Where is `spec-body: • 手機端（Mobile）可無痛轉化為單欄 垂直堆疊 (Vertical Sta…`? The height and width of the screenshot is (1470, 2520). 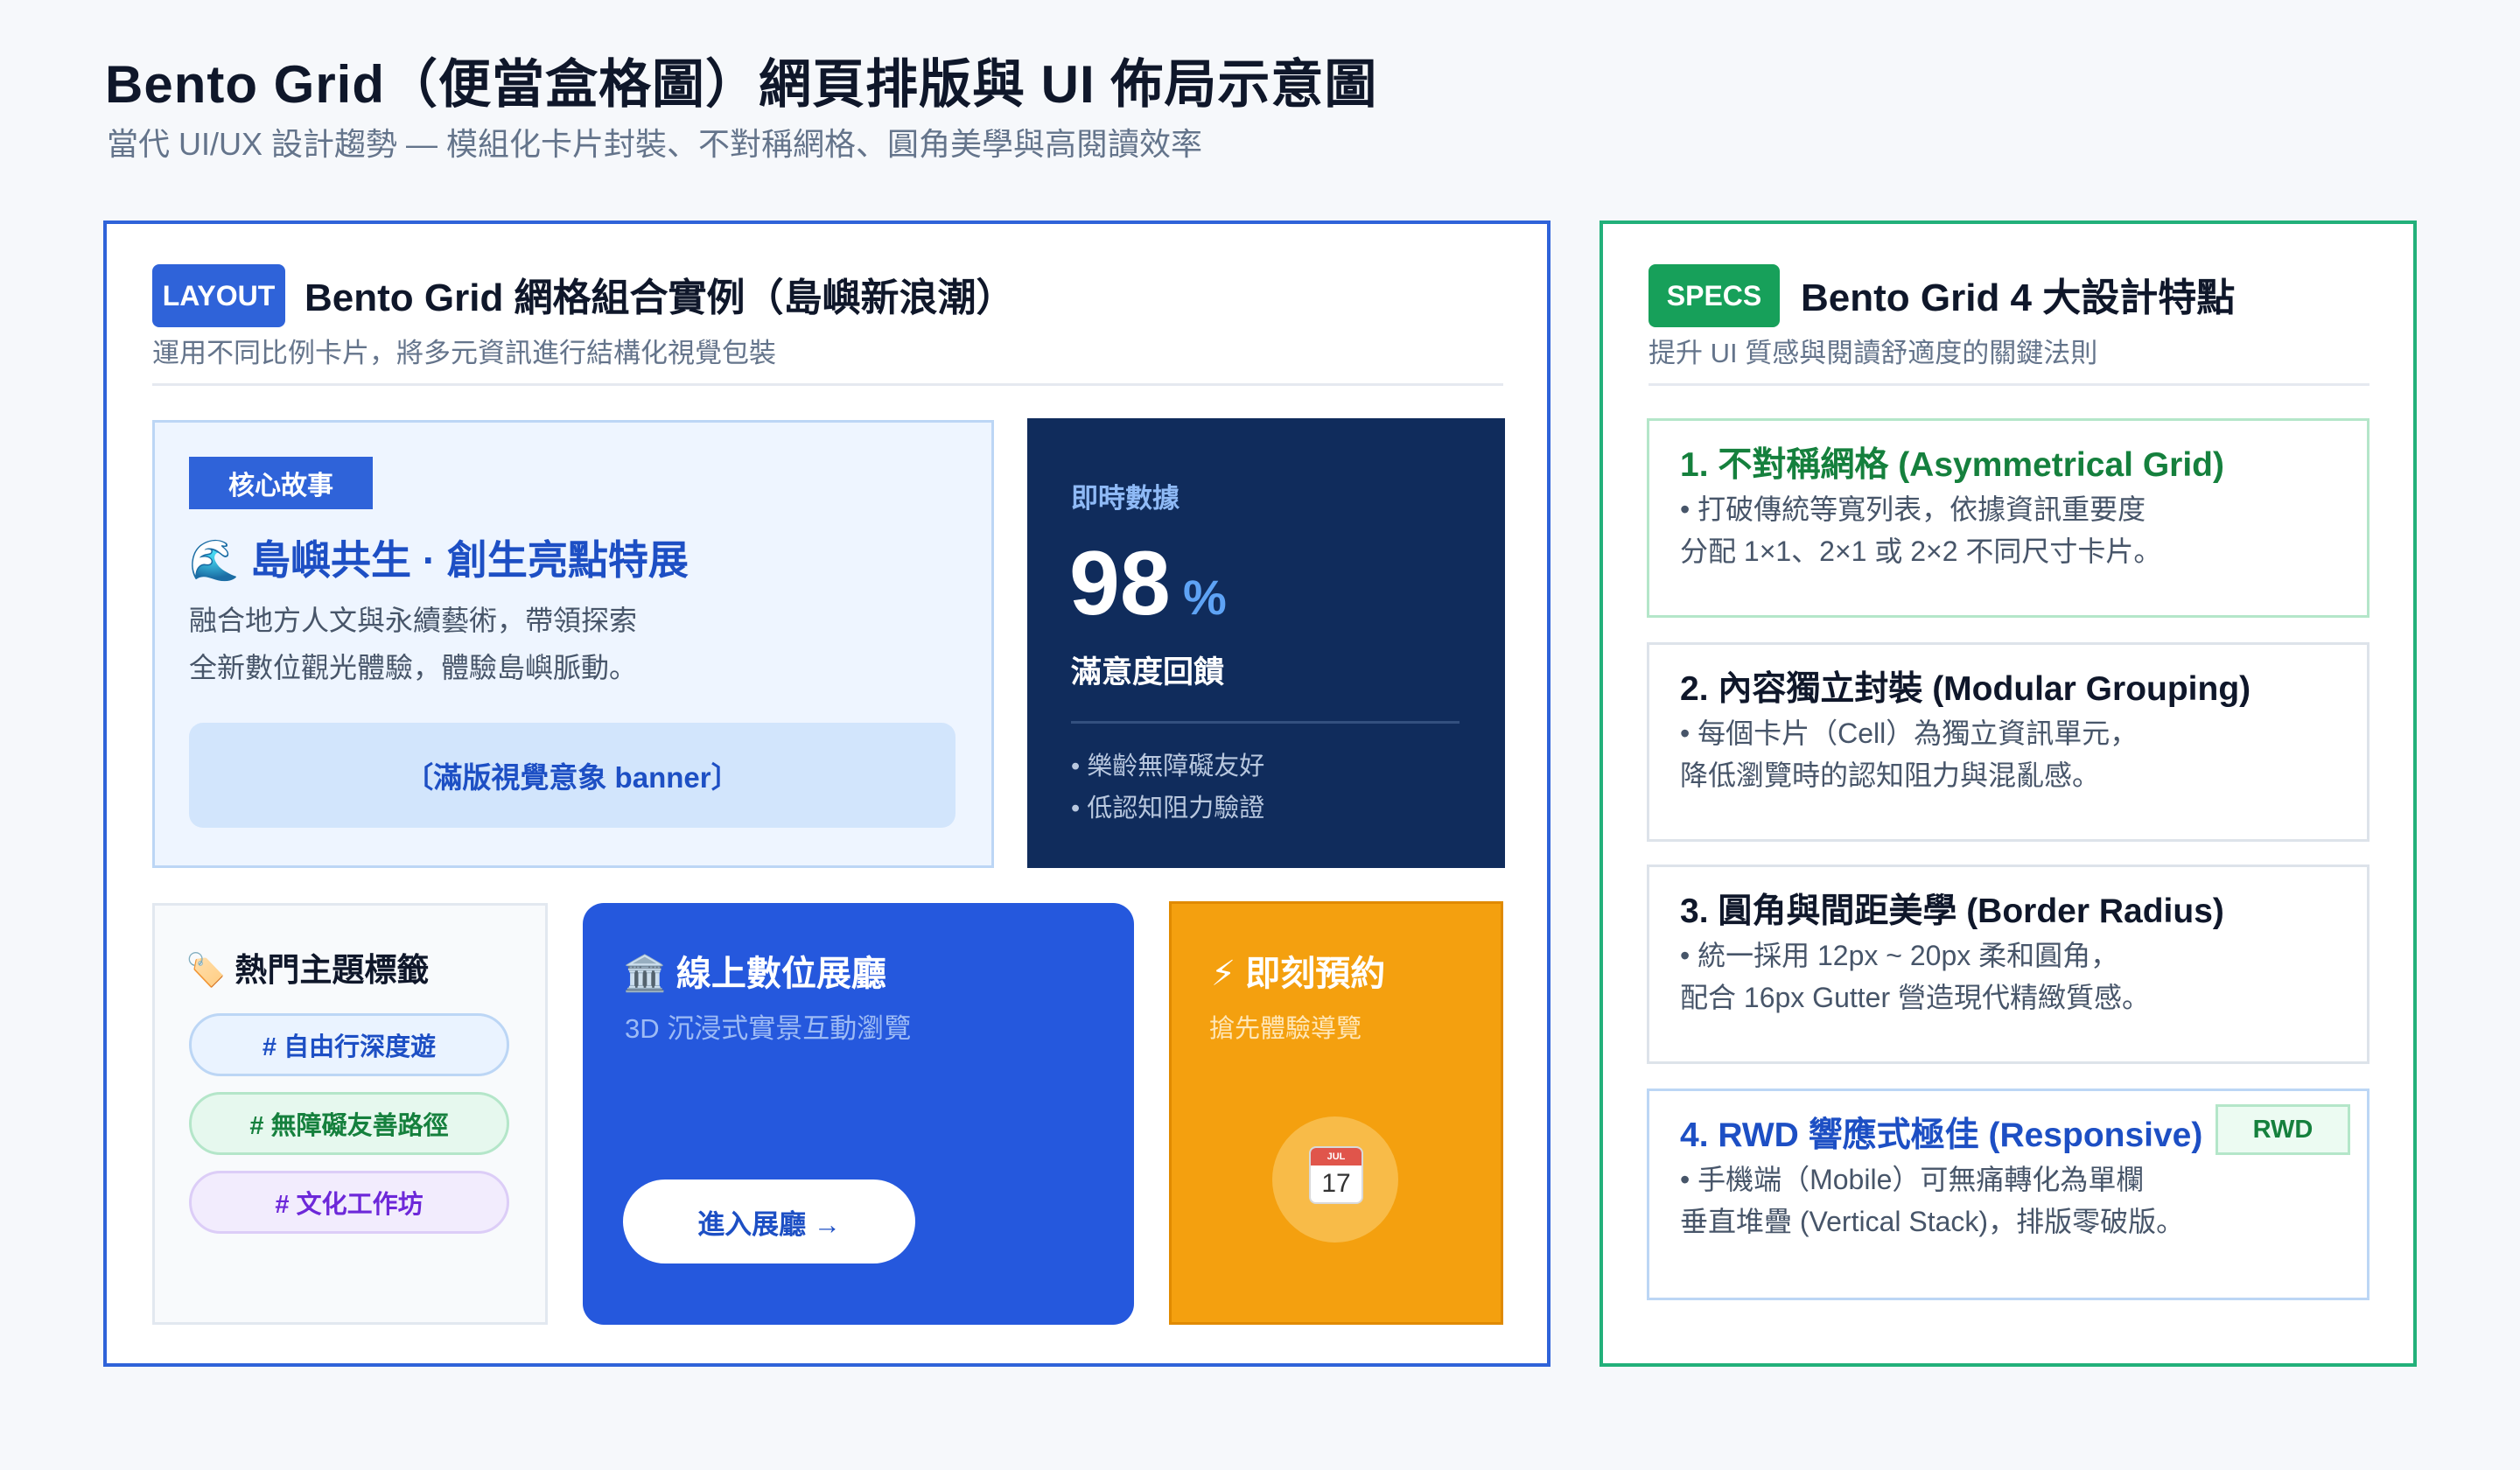 spec-body: • 手機端（Mobile）可無痛轉化為單欄 垂直堆疊 (Vertical Sta… is located at coordinates (1932, 1200).